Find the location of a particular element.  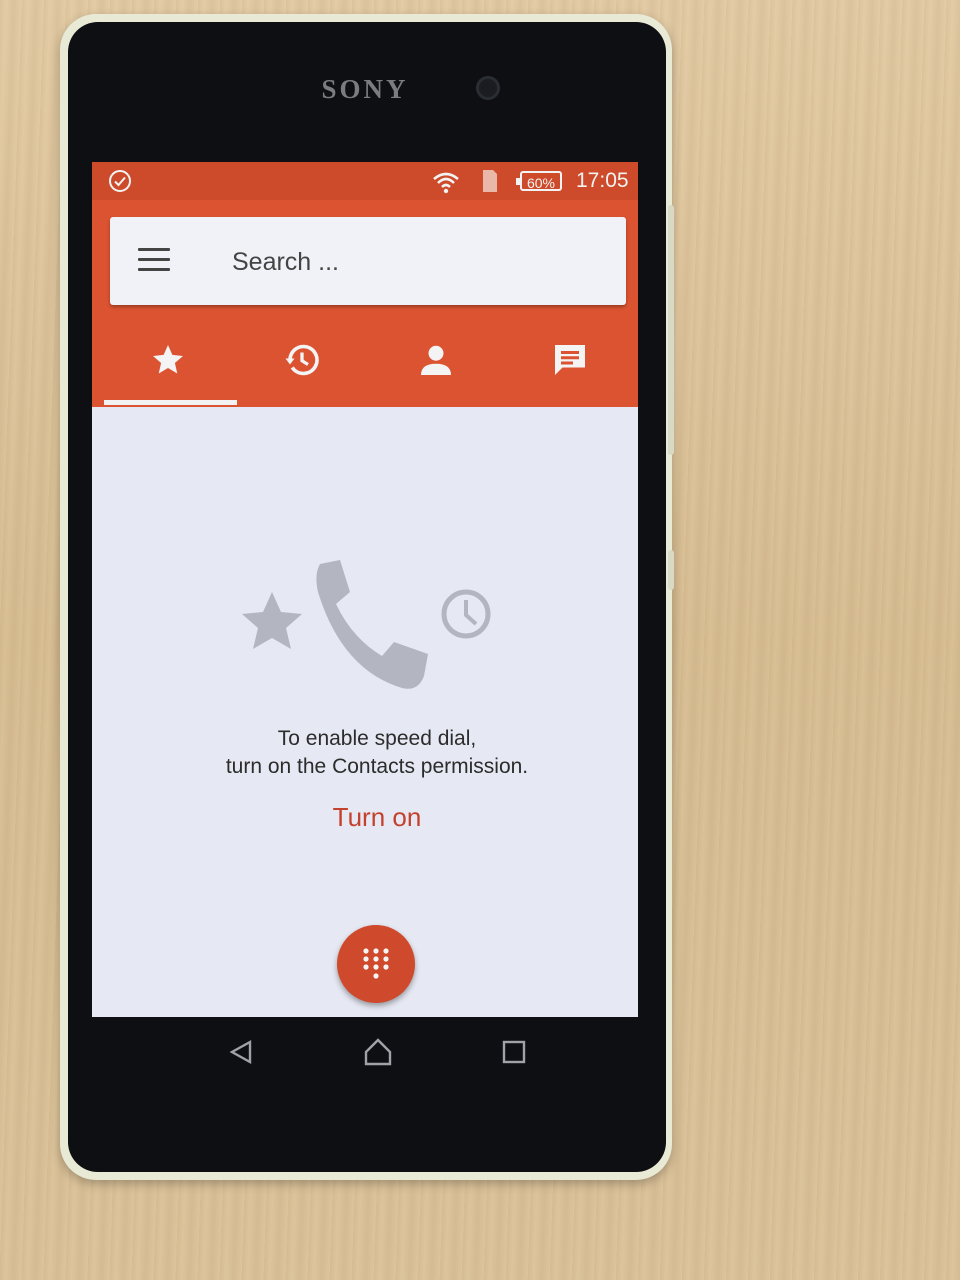

history-icon is located at coordinates (302, 360).